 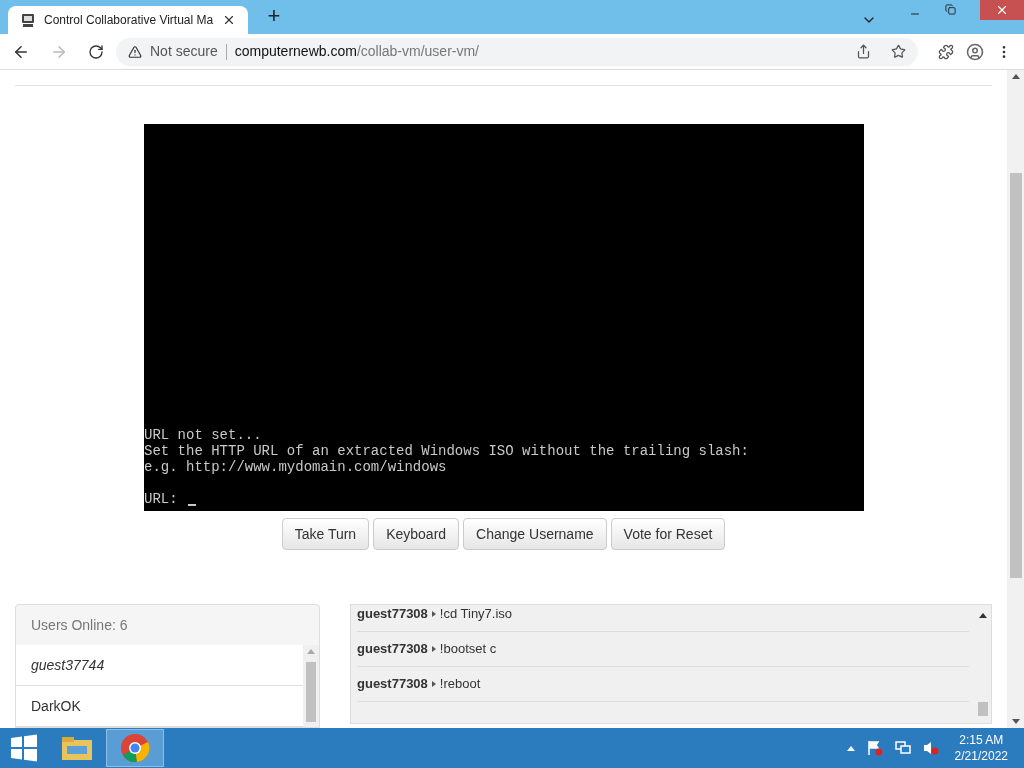 What do you see at coordinates (874, 748) in the screenshot?
I see `flag-icon` at bounding box center [874, 748].